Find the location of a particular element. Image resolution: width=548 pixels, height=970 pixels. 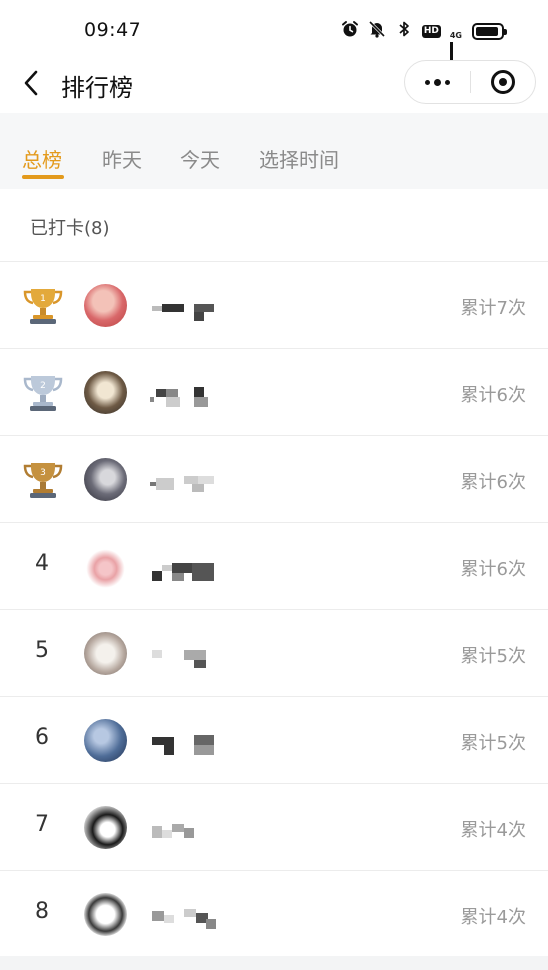

alarm-icon is located at coordinates (350, 31).